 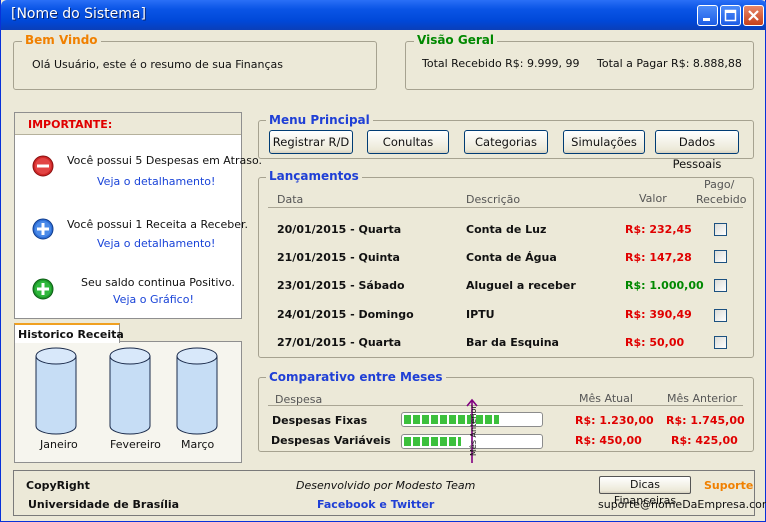 I want to click on entry-value: R$: 147,28, so click(x=658, y=257).